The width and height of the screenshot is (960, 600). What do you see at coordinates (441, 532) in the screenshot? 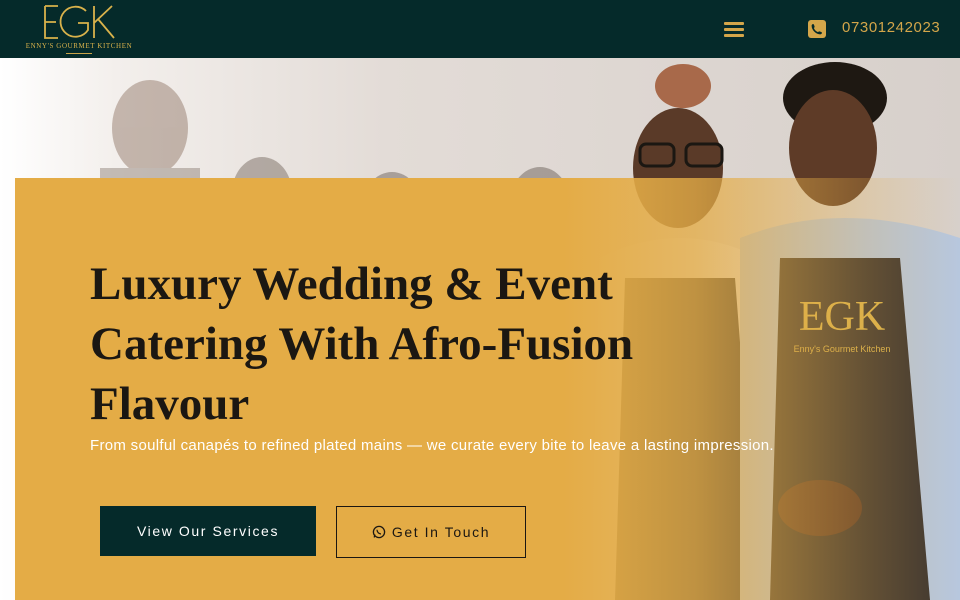
I see `get-in-touch-label: Get In Touch` at bounding box center [441, 532].